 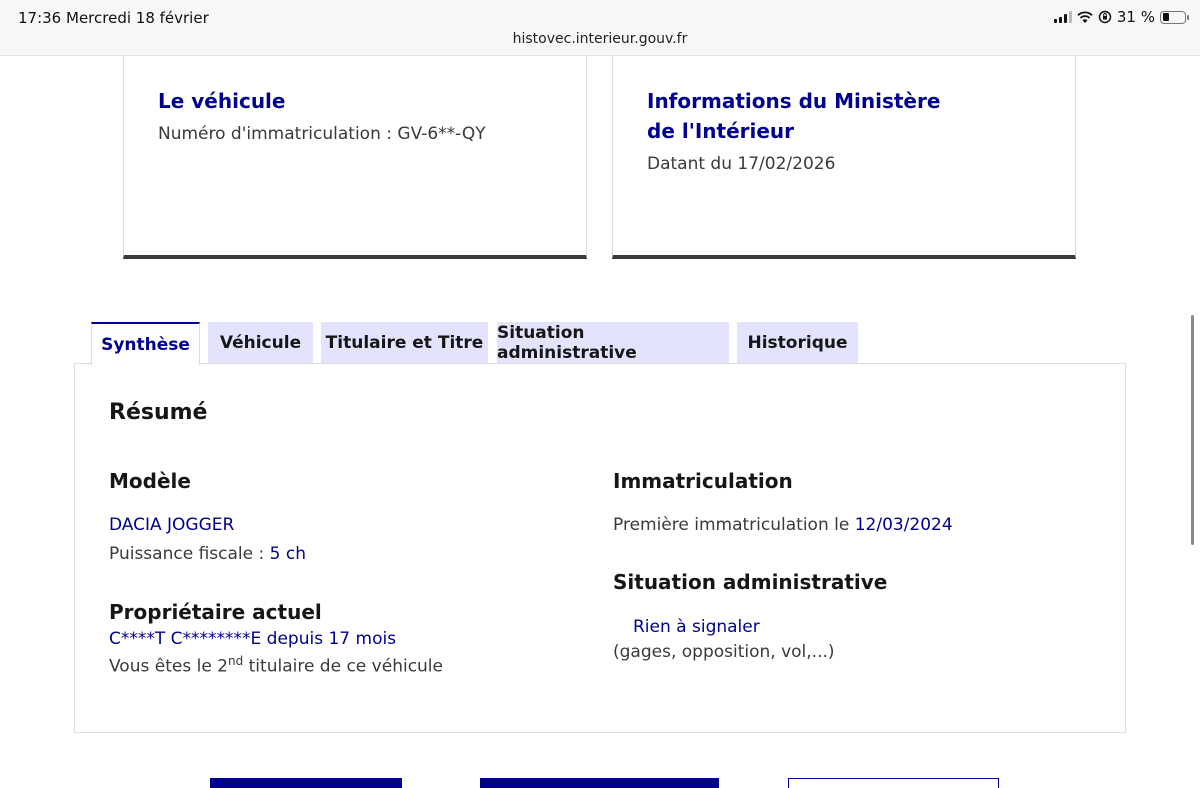 What do you see at coordinates (158, 412) in the screenshot?
I see `resume-title: Résumé` at bounding box center [158, 412].